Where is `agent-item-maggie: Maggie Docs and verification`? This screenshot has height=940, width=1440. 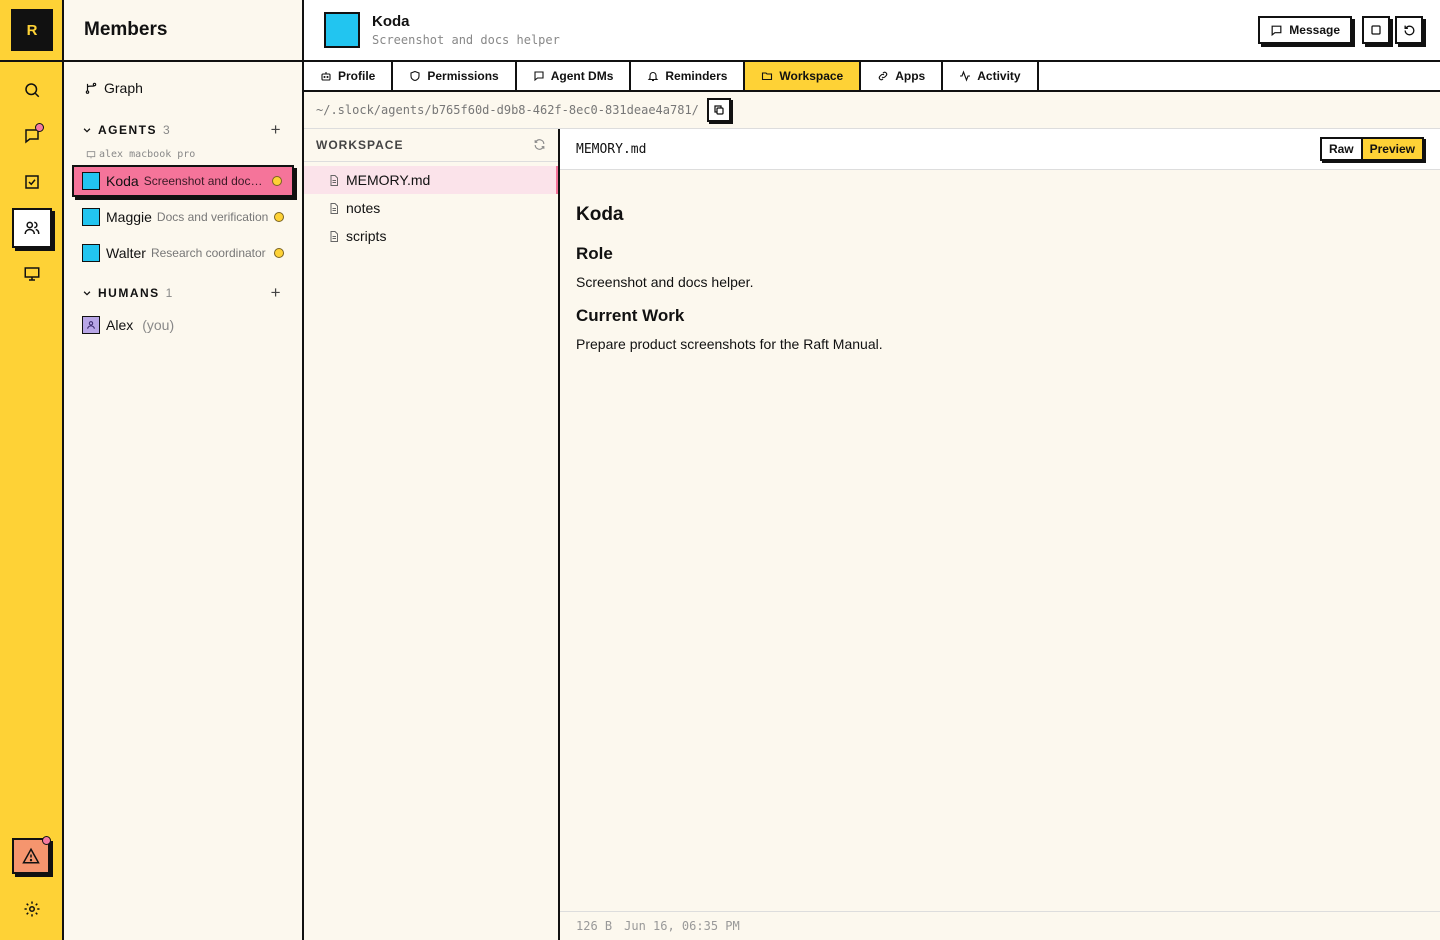 agent-item-maggie: Maggie Docs and verification is located at coordinates (183, 217).